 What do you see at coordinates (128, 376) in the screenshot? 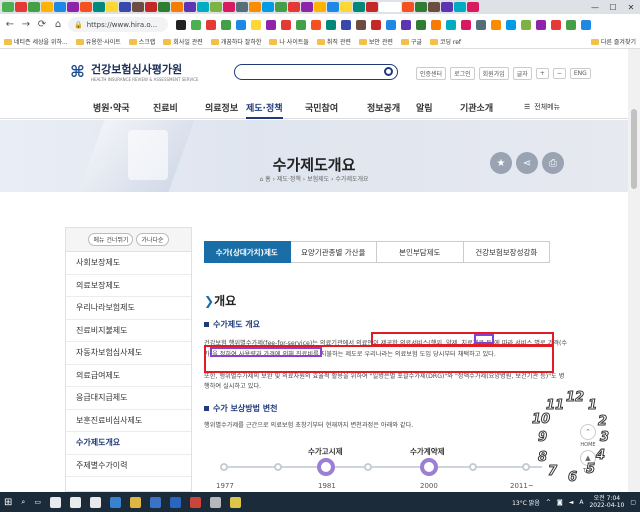
I see `left-nav-item: 의료급여제도` at bounding box center [128, 376].